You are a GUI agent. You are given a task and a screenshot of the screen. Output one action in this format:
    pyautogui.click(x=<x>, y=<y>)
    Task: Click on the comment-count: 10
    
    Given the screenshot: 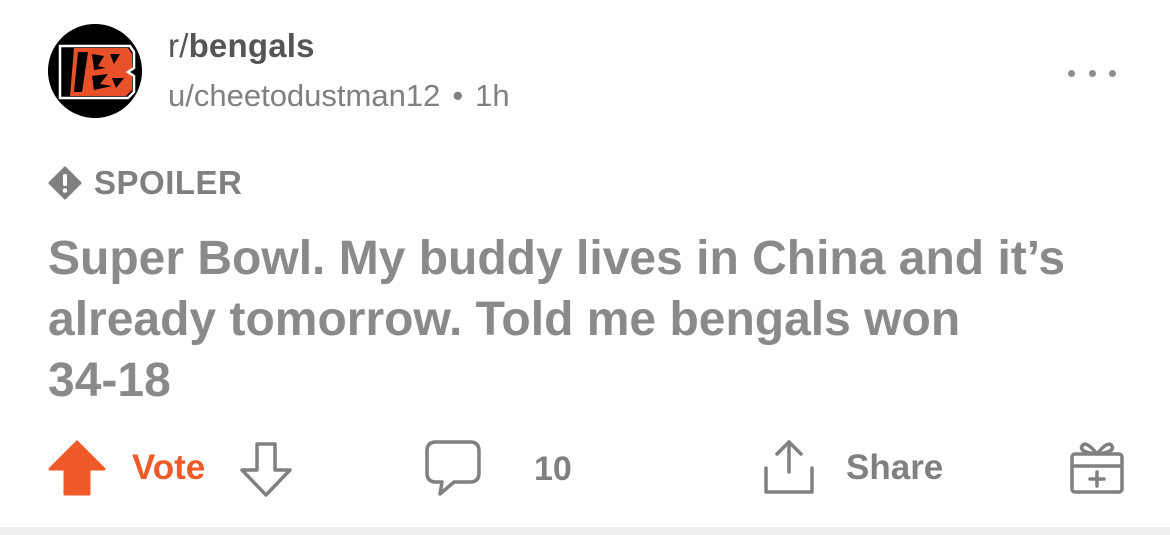 What is the action you would take?
    pyautogui.click(x=553, y=469)
    